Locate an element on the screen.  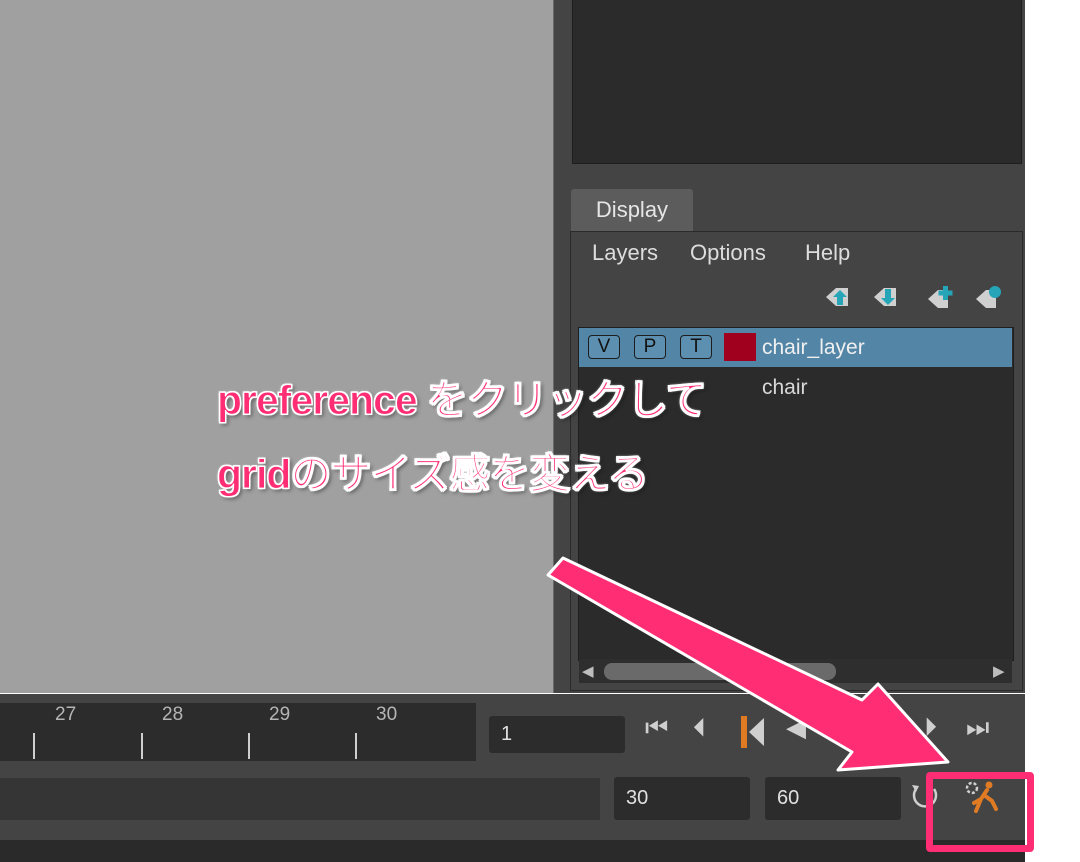
go-to-end-icon: ⏭ is located at coordinates (977, 728).